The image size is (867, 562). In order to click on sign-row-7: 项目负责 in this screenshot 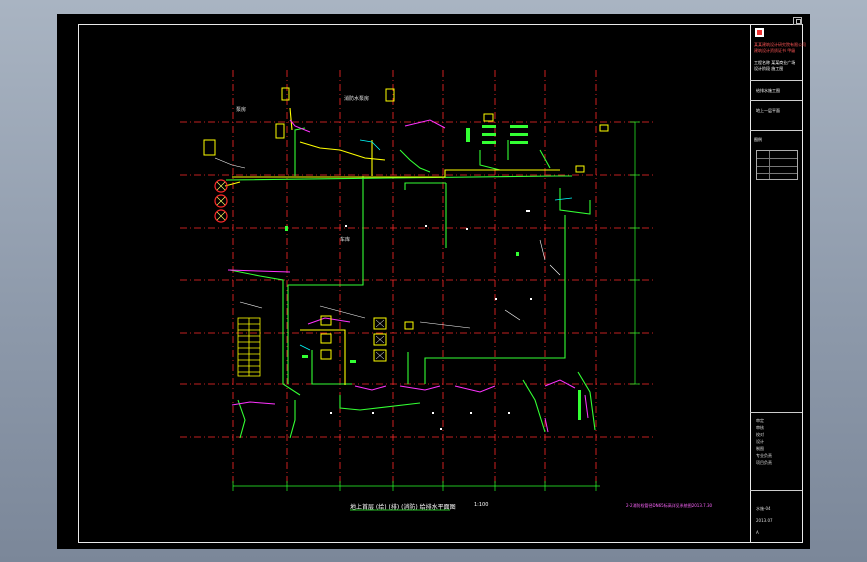, I will do `click(764, 462)`.